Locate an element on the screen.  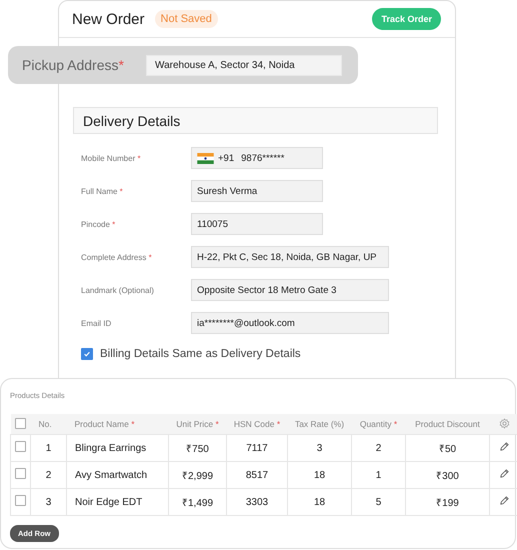
phone-field: +91 9876****** is located at coordinates (257, 158).